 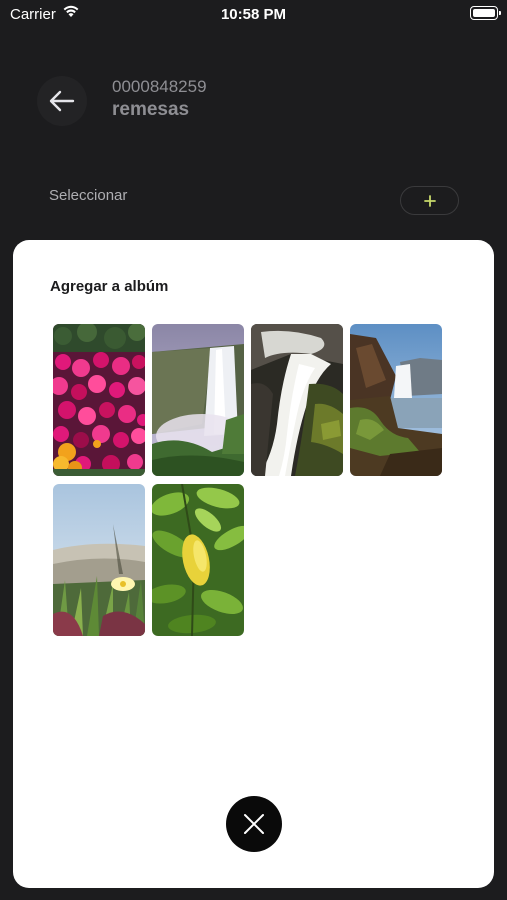 I want to click on arrow-left-icon, so click(x=62, y=101).